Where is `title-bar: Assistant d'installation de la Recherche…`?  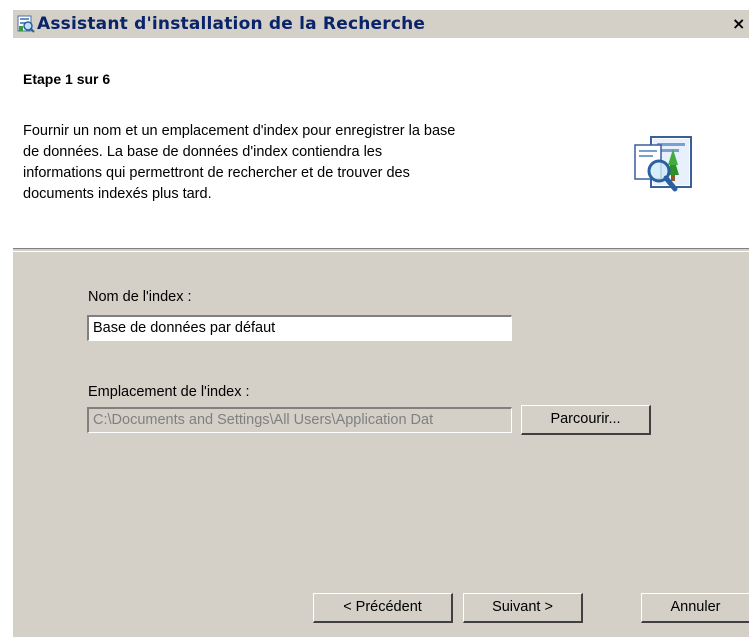
title-bar: Assistant d'installation de la Recherche… is located at coordinates (381, 24).